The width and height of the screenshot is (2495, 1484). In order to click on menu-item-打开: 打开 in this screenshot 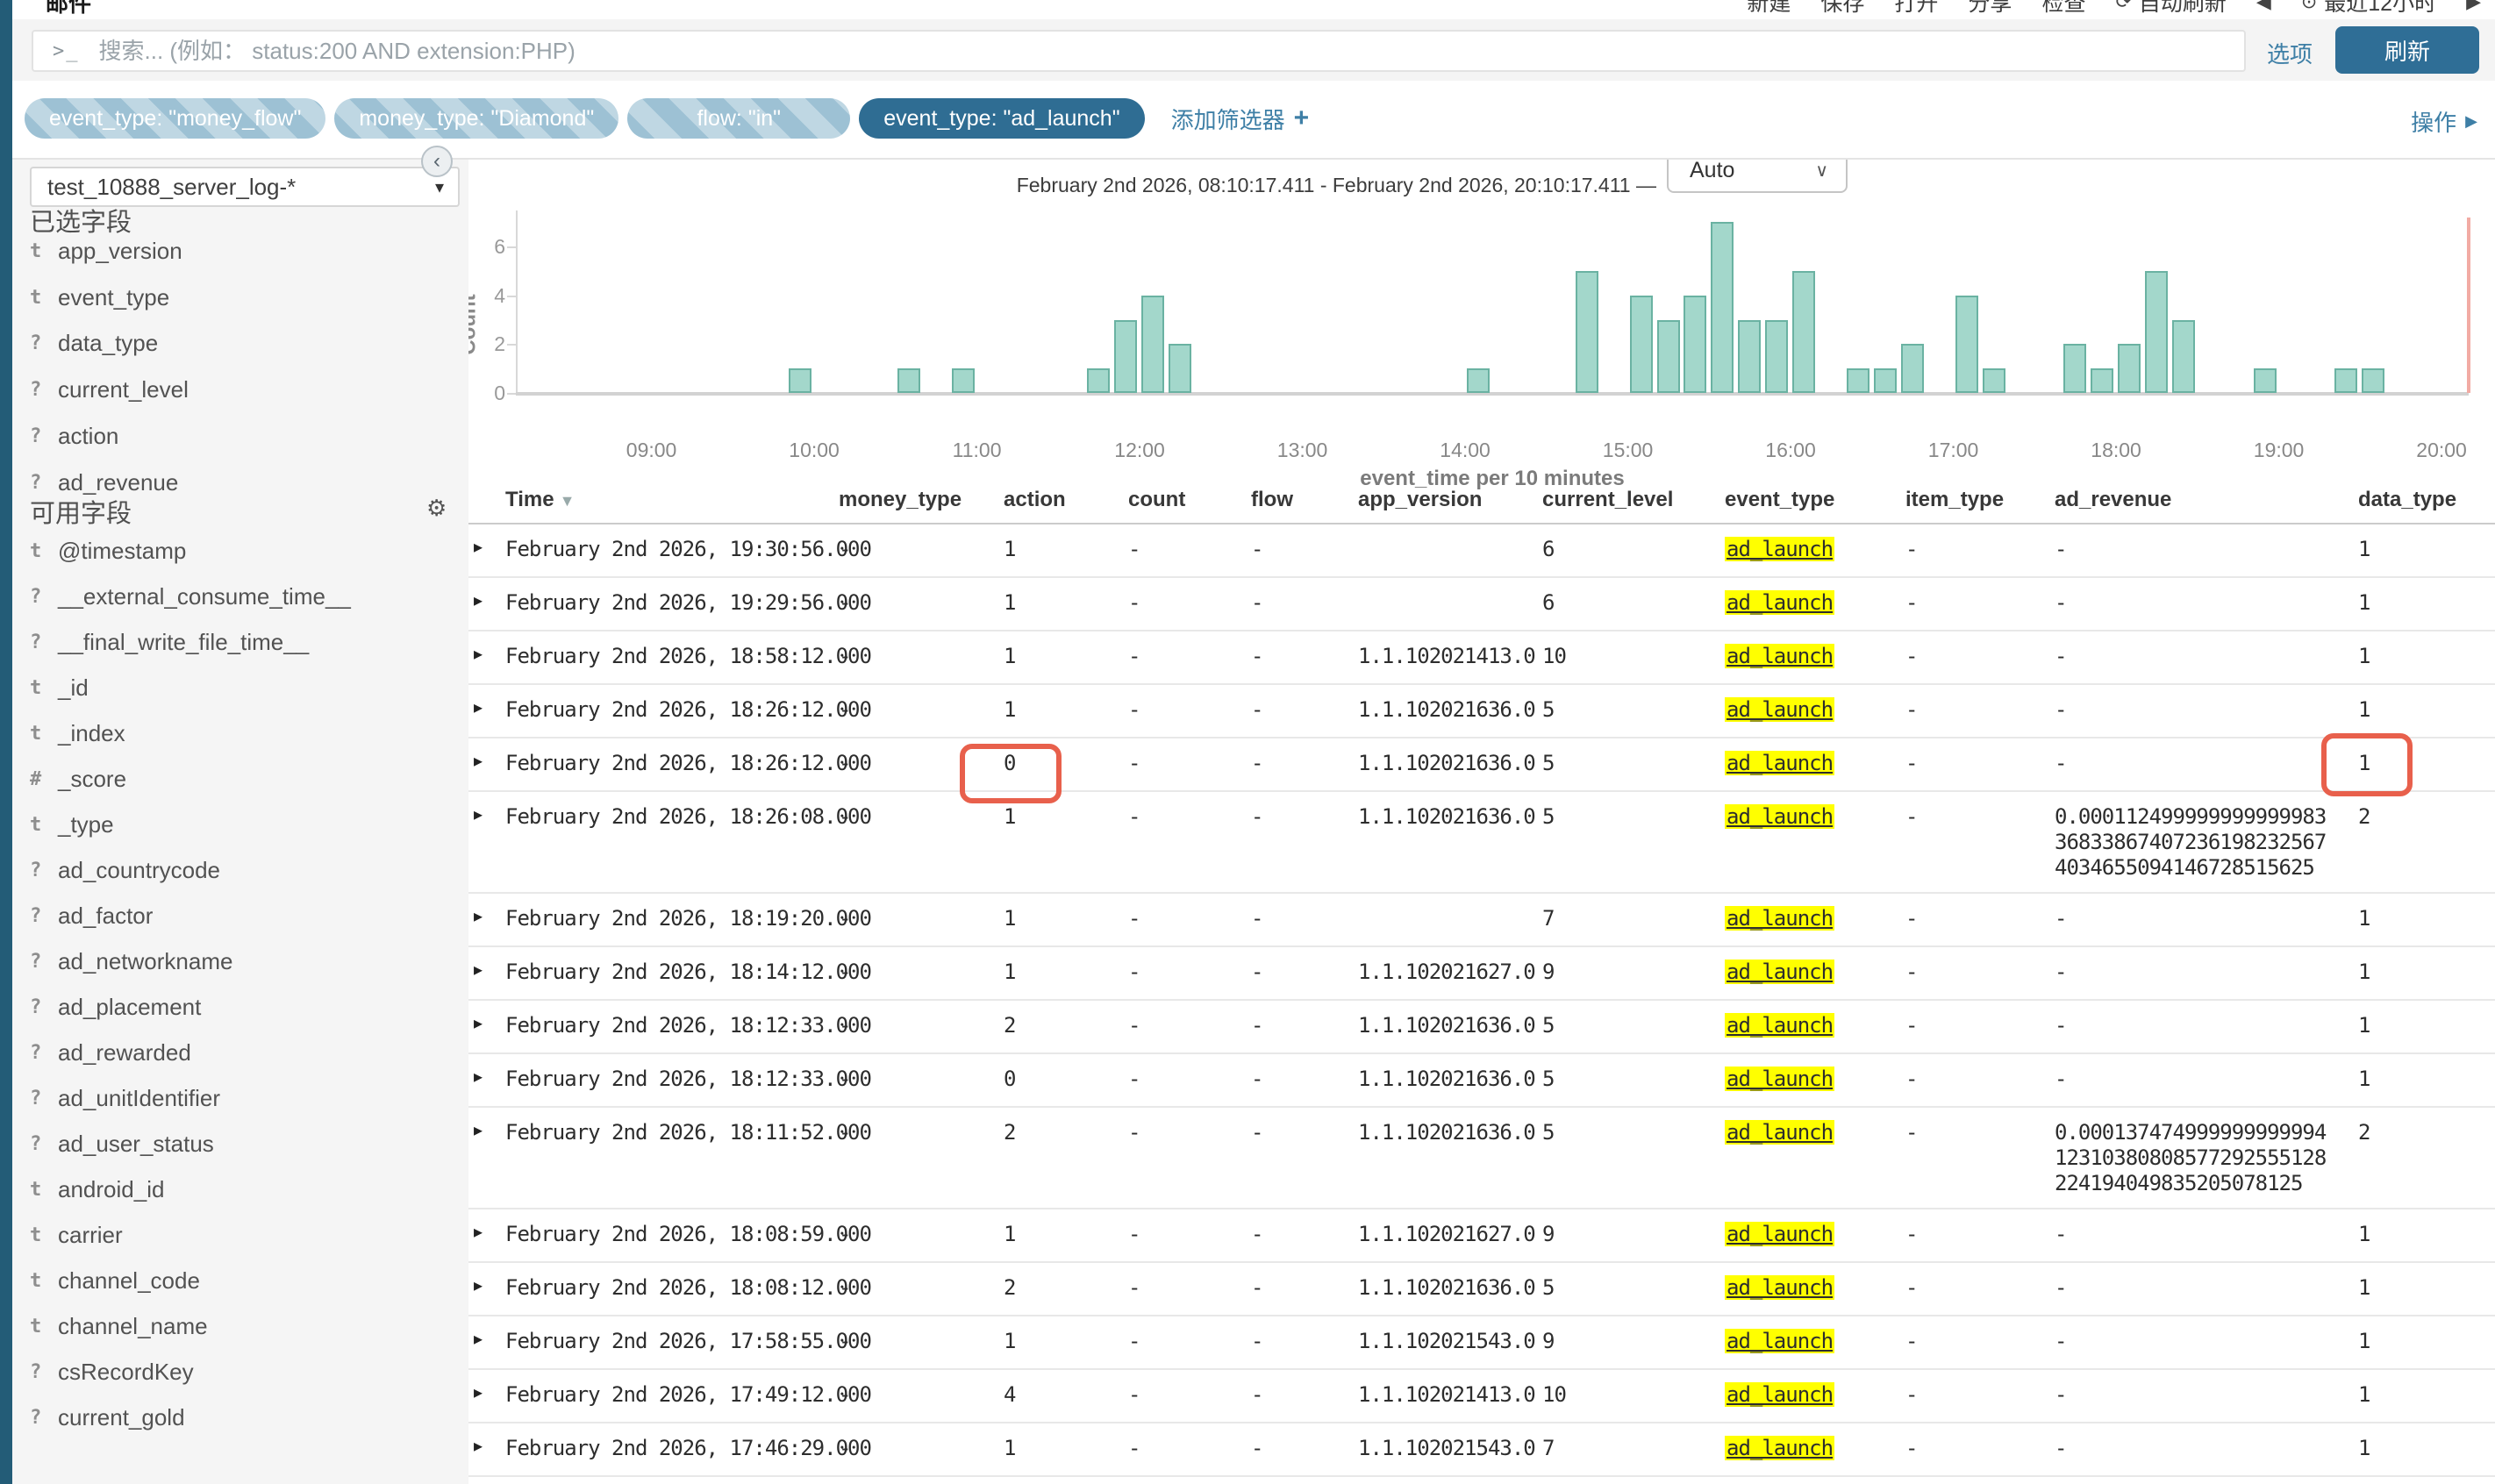, I will do `click(1916, 9)`.